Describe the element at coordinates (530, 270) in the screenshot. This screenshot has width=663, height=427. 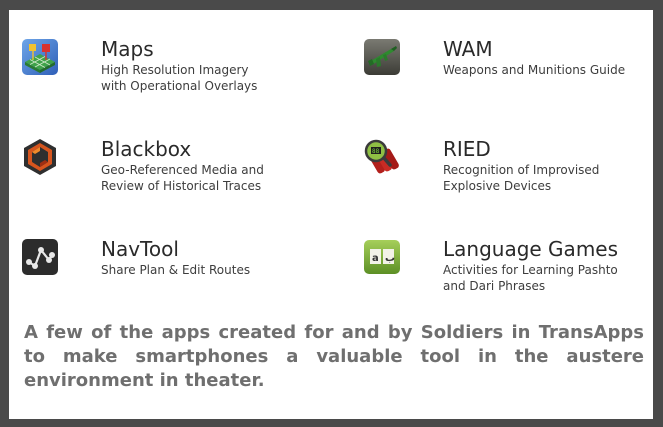
I see `app-description-line: Activities for Learning Pashto` at that location.